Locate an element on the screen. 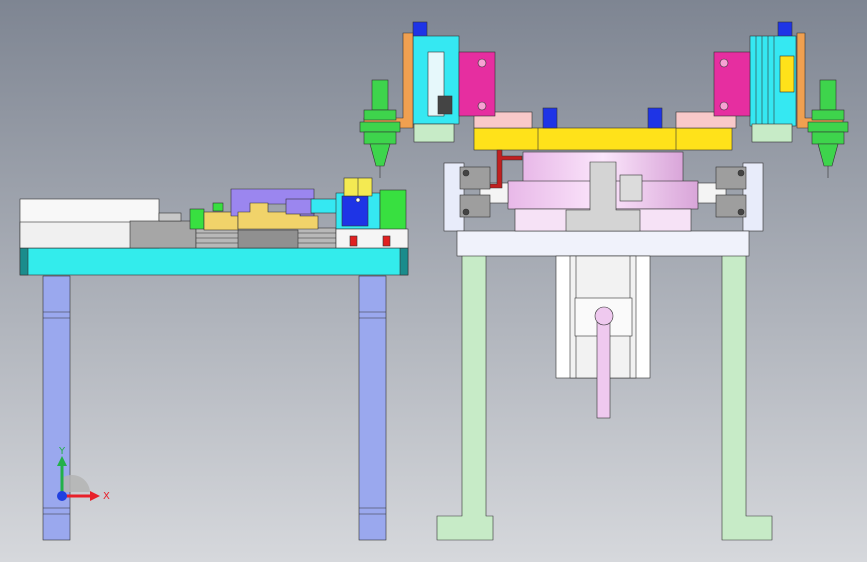 This screenshot has height=562, width=867. blue-stop-right is located at coordinates (655, 118).